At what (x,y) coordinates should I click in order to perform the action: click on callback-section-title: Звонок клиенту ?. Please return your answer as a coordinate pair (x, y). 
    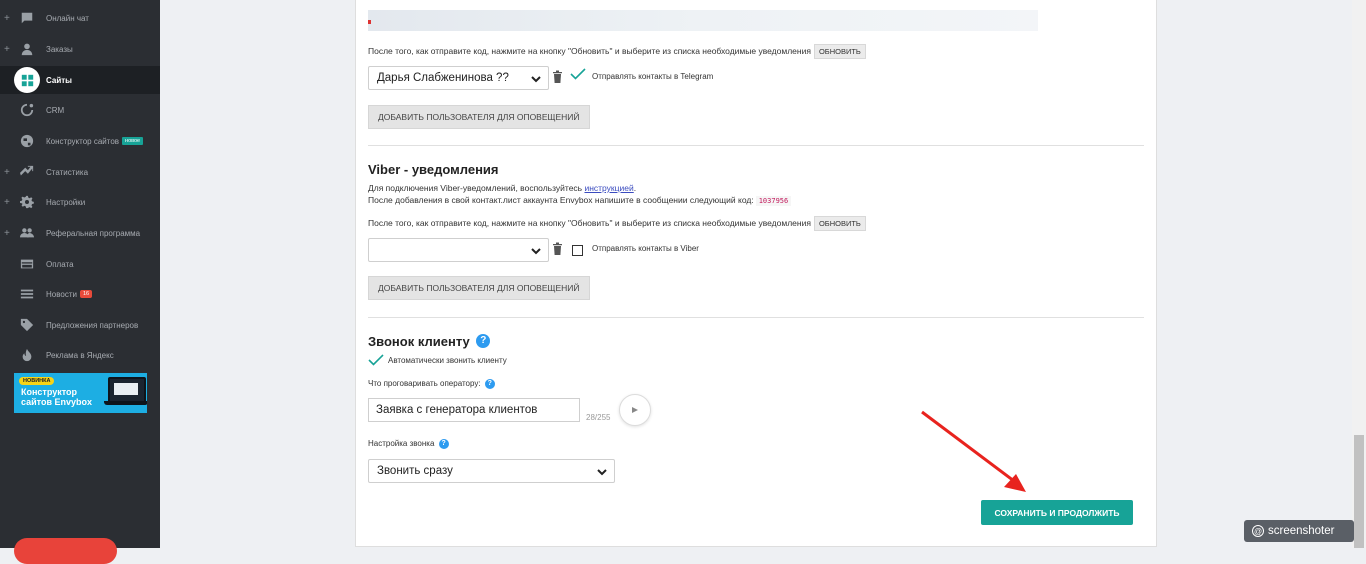
    Looking at the image, I should click on (429, 341).